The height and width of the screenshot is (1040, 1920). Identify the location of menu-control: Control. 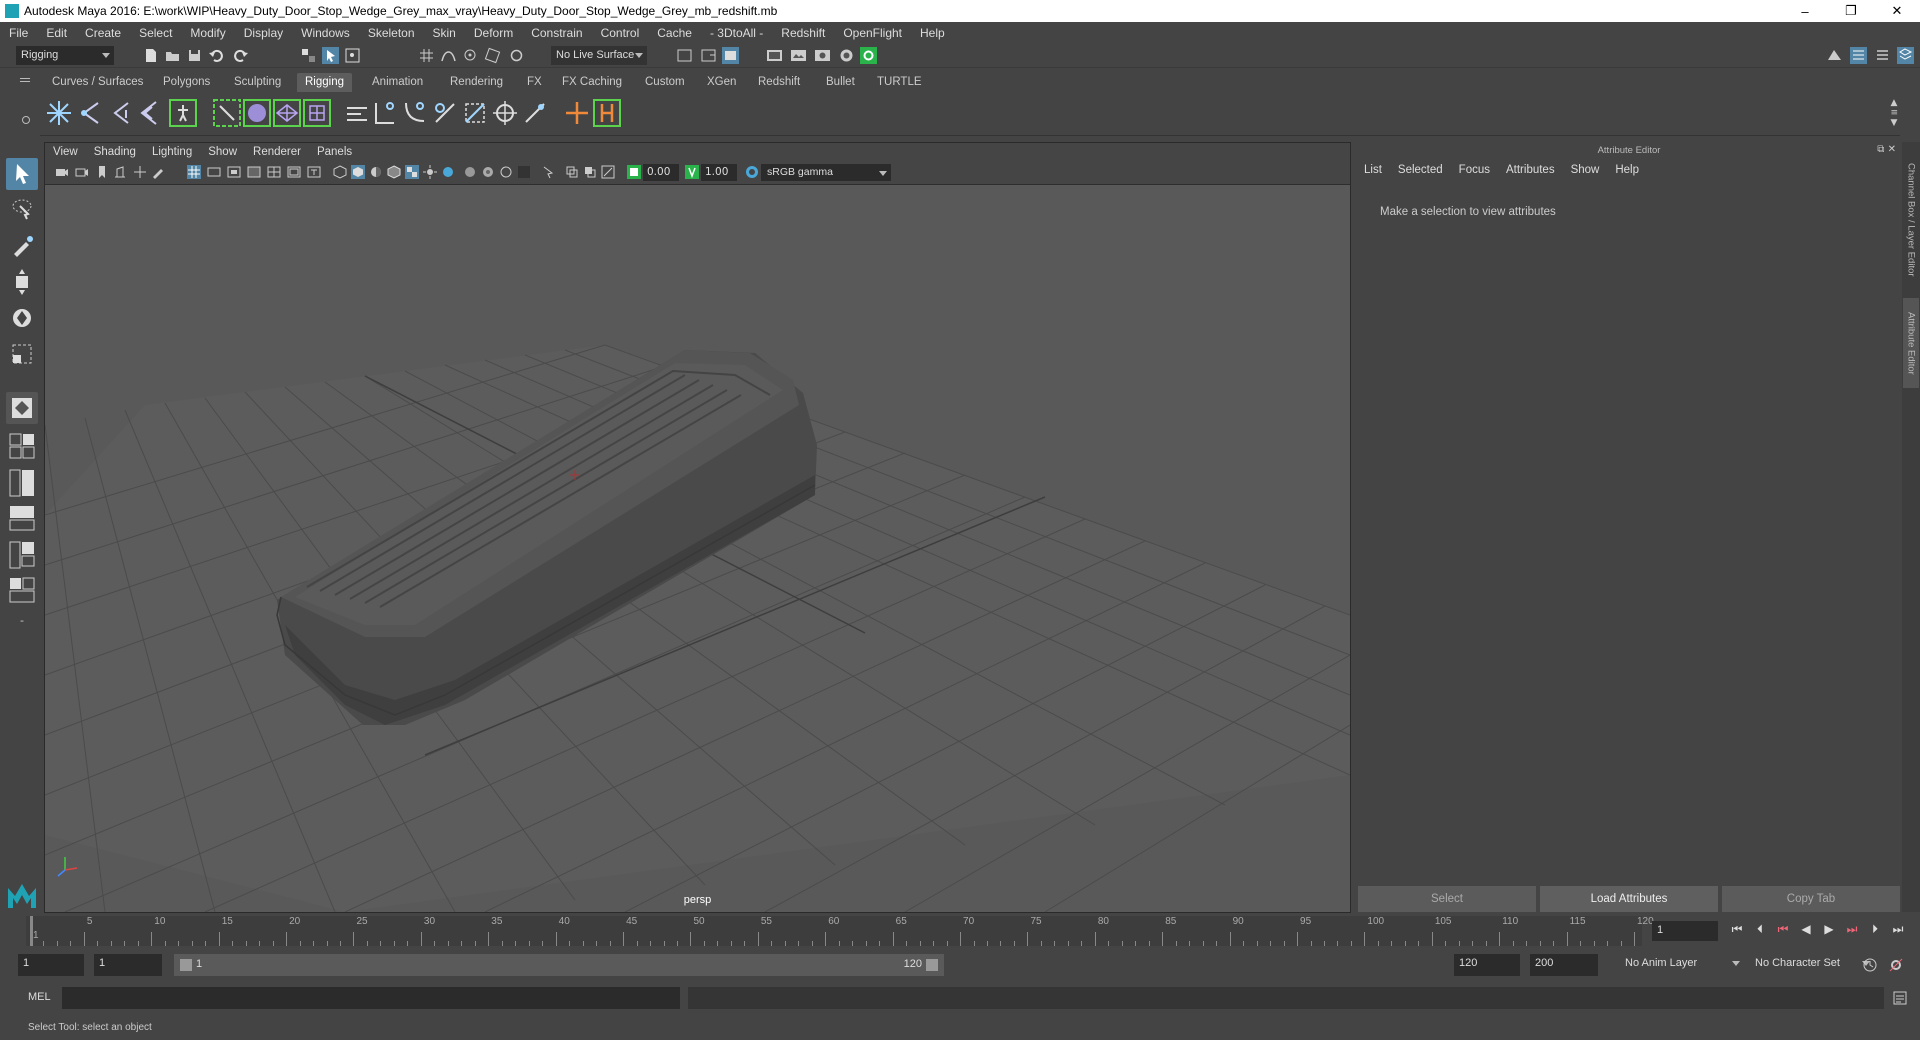
(620, 33).